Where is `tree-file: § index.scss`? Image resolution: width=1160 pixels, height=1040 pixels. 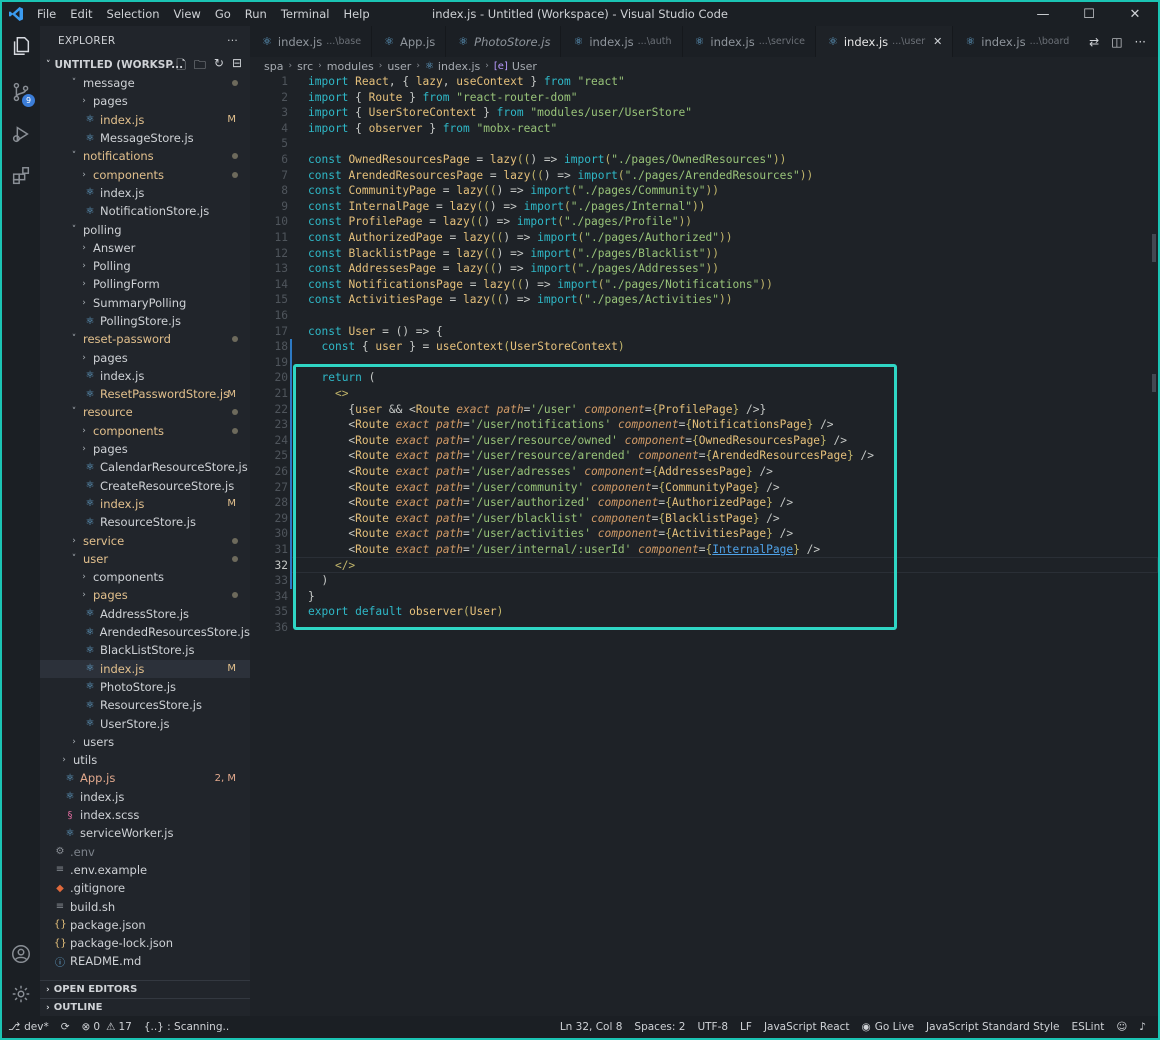
tree-file: § index.scss is located at coordinates (145, 815).